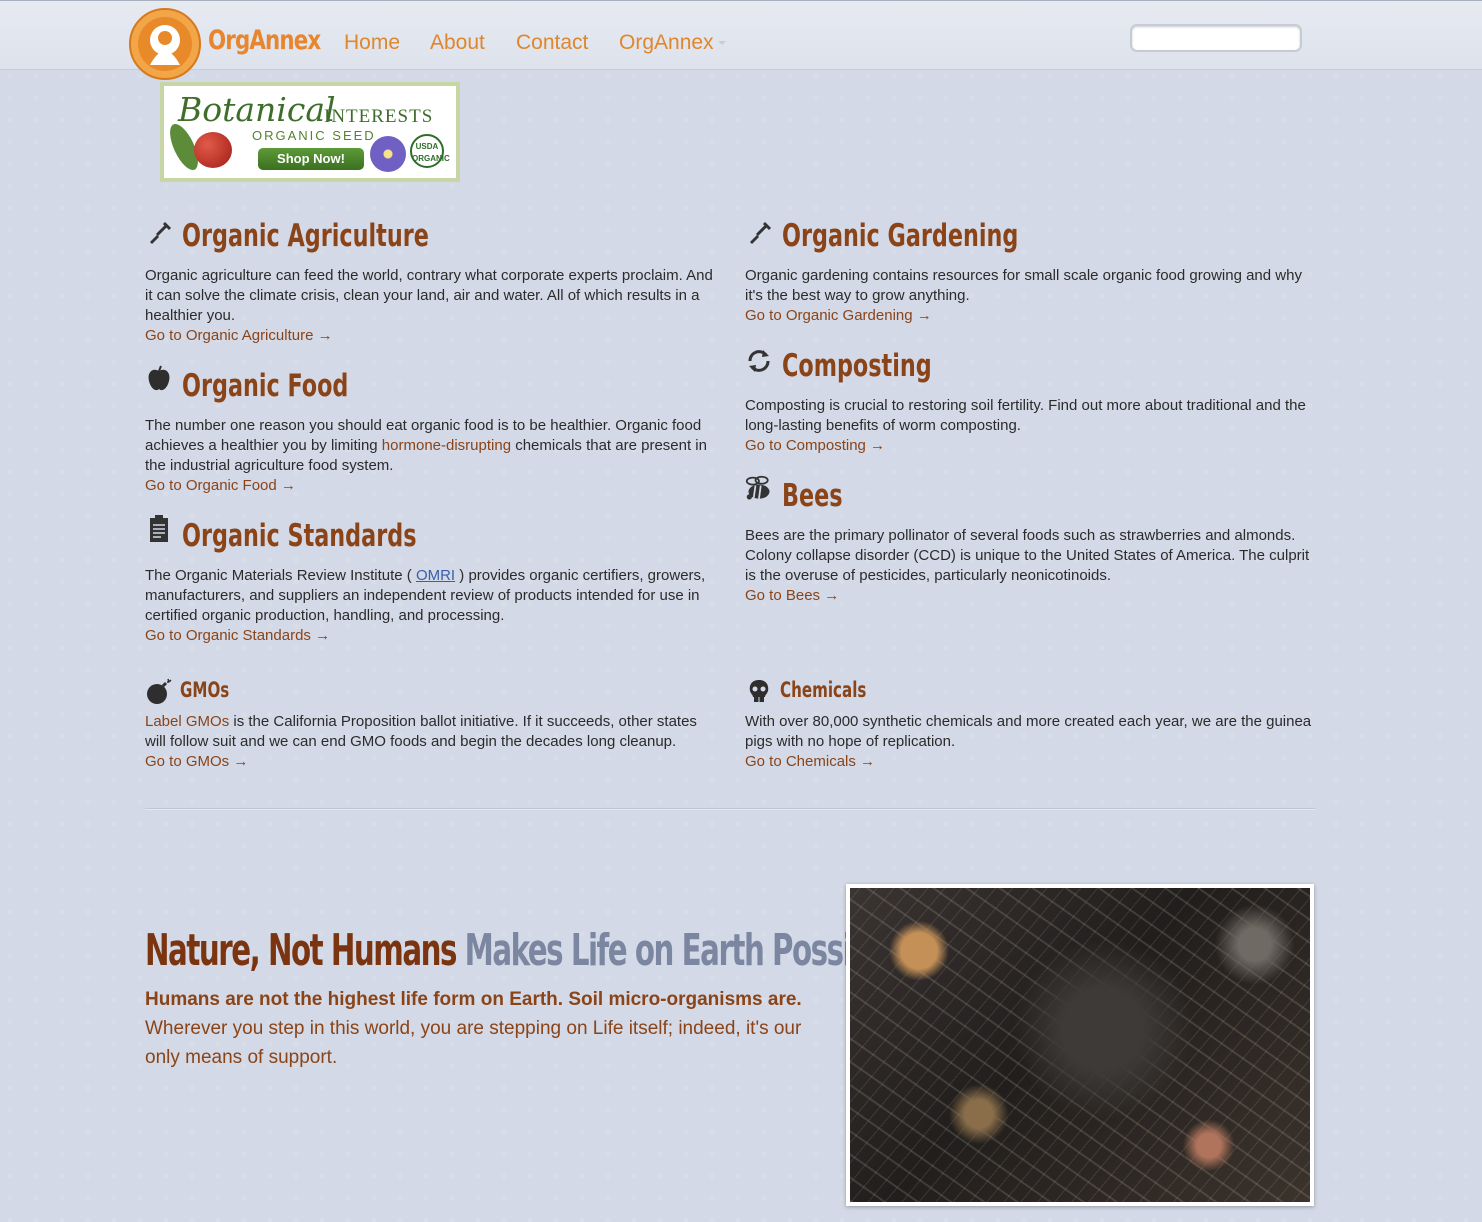 This screenshot has height=1222, width=1482. I want to click on recycle-icon, so click(759, 361).